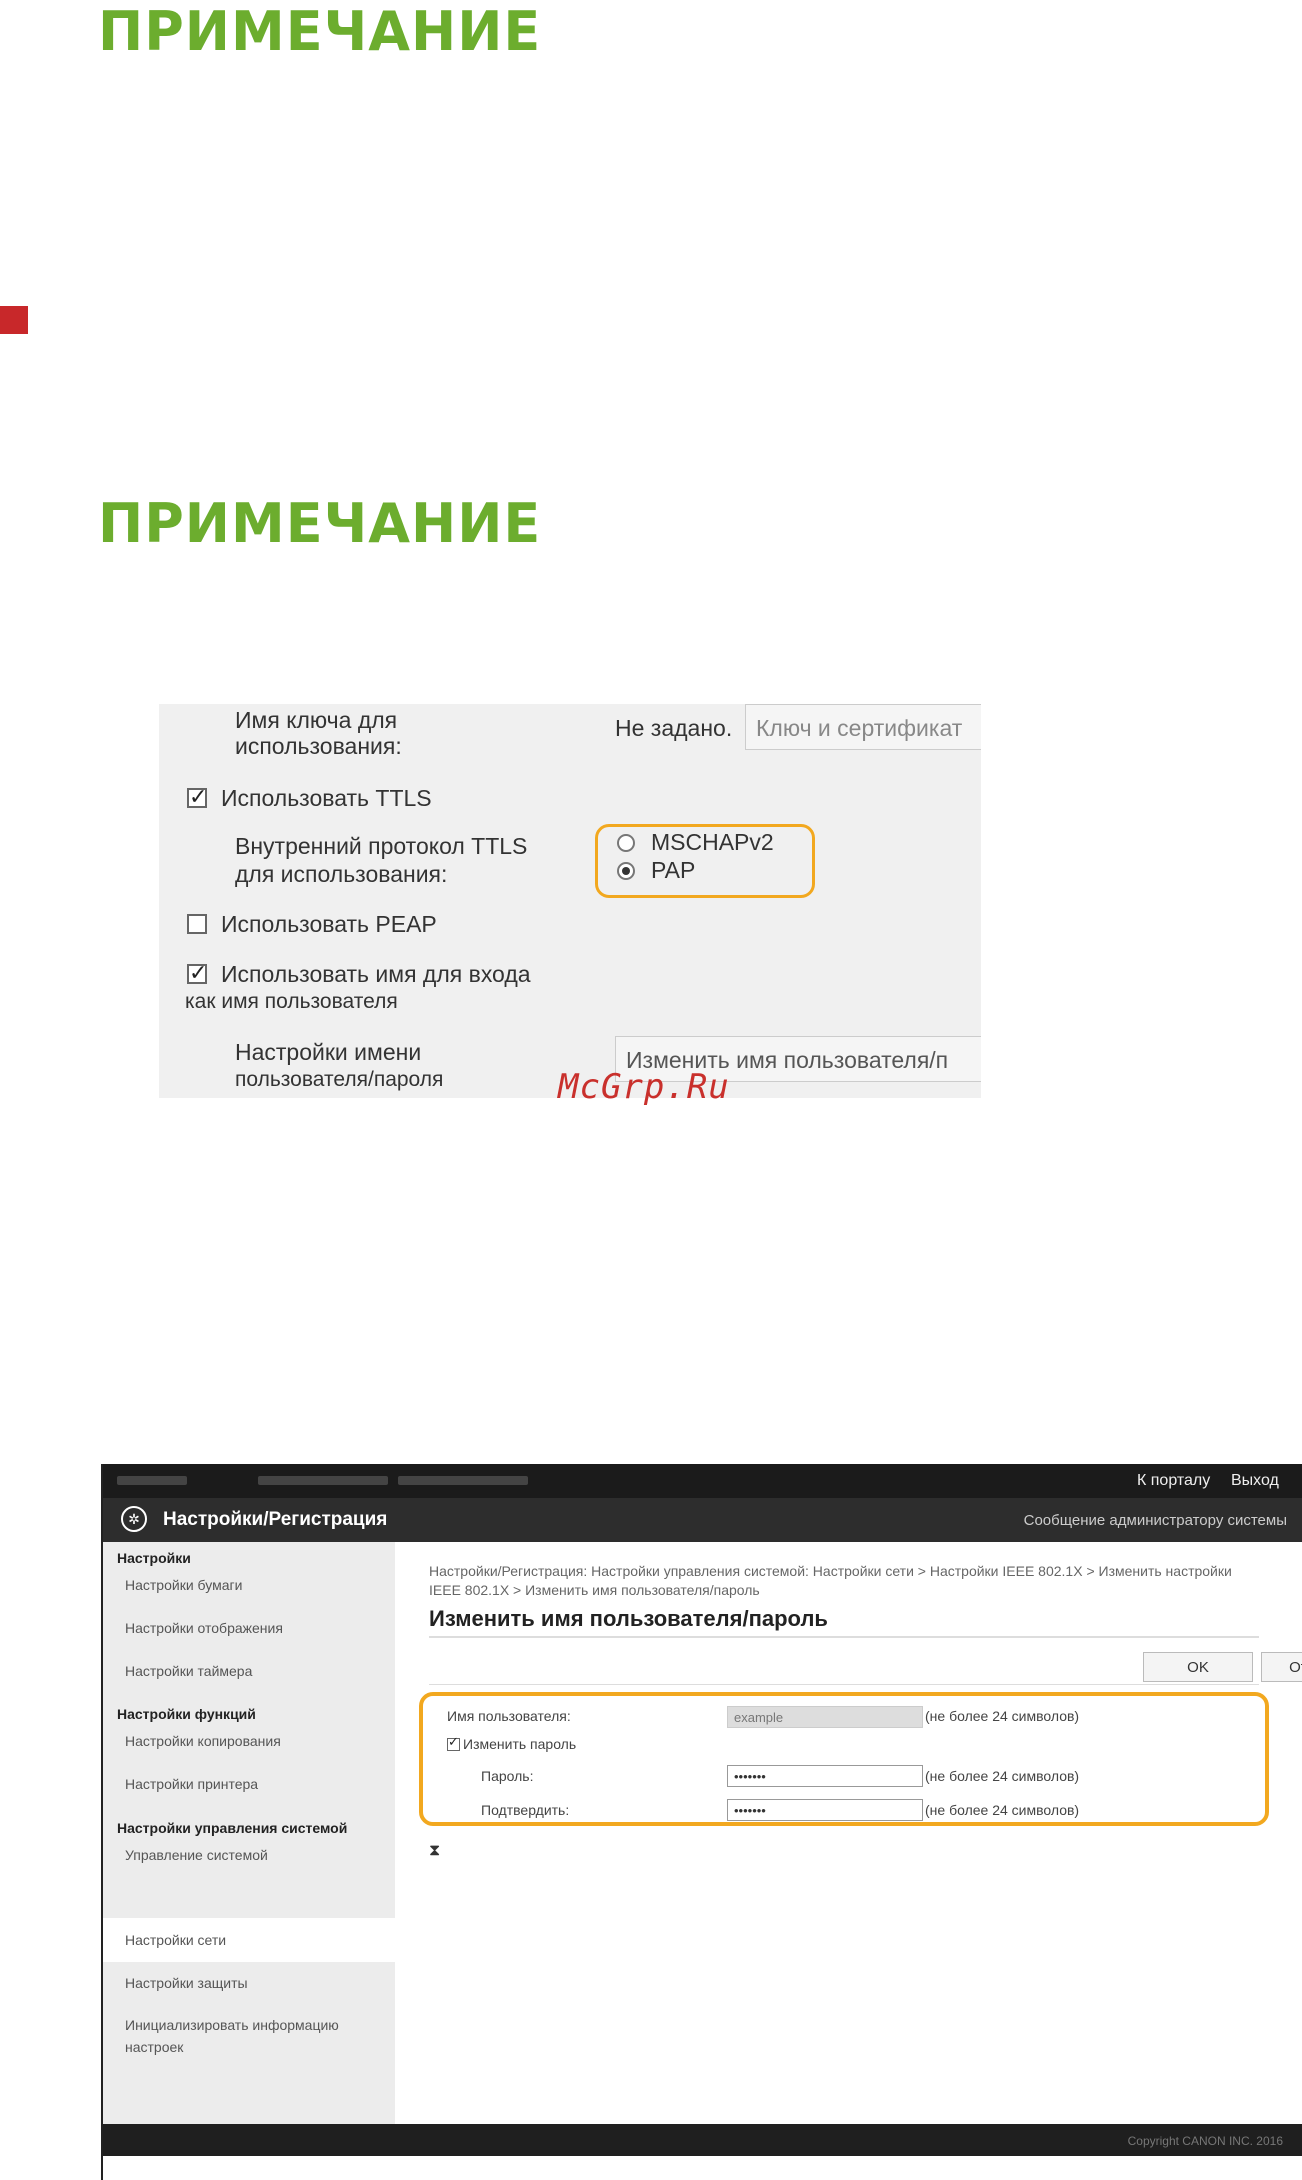 The height and width of the screenshot is (2180, 1302). Describe the element at coordinates (381, 846) in the screenshot. I see `ttls-protocol-label: Внутренний протокол TTLS` at that location.